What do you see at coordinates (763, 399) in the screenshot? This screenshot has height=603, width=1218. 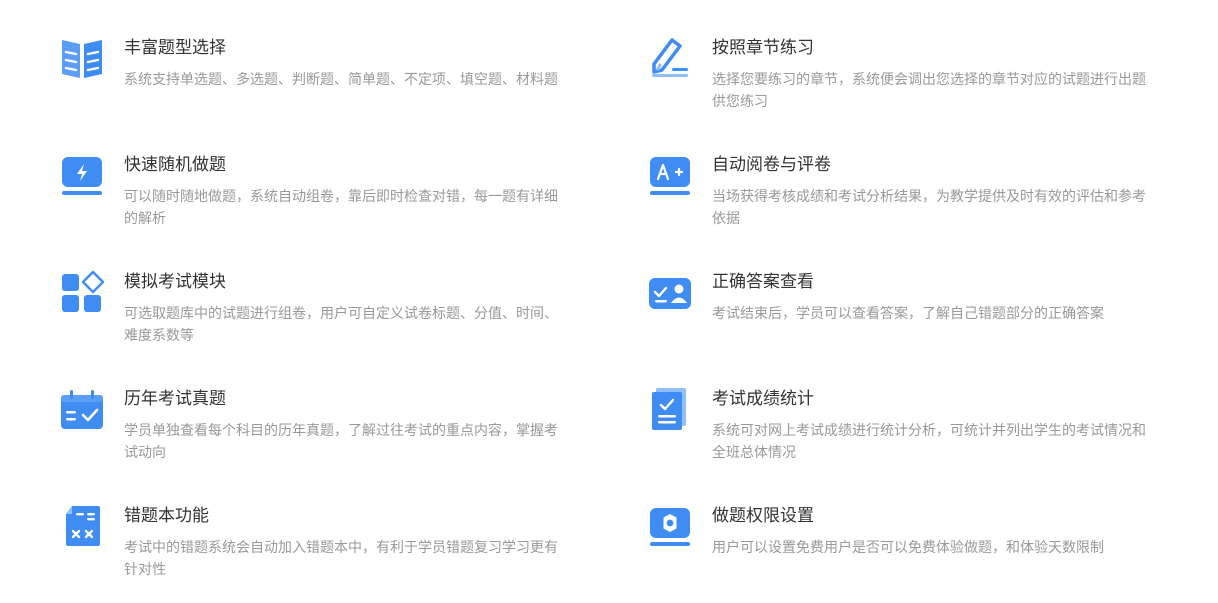 I see `feature-title: 考试成绩统计` at bounding box center [763, 399].